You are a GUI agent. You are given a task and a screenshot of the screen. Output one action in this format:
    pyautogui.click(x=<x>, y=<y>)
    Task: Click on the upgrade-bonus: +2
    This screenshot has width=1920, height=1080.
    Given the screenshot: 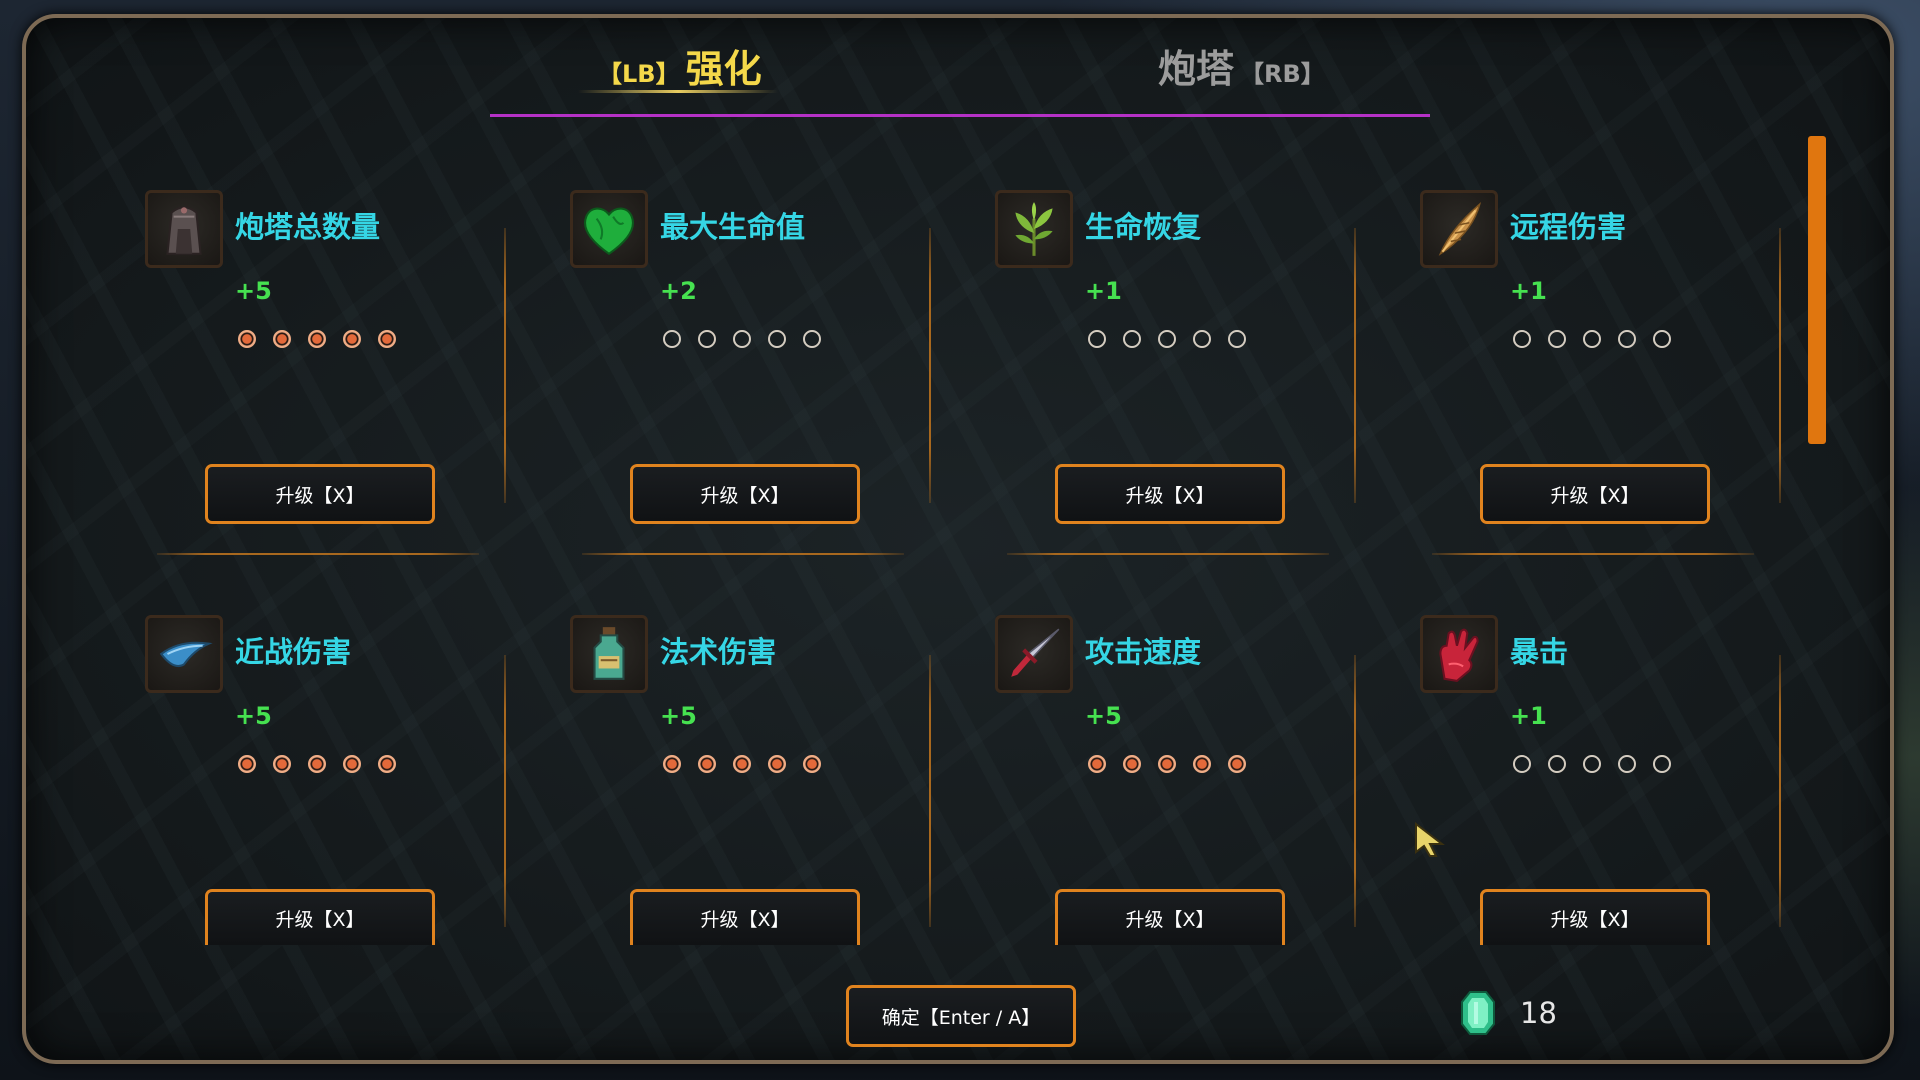 What is the action you would take?
    pyautogui.click(x=678, y=291)
    